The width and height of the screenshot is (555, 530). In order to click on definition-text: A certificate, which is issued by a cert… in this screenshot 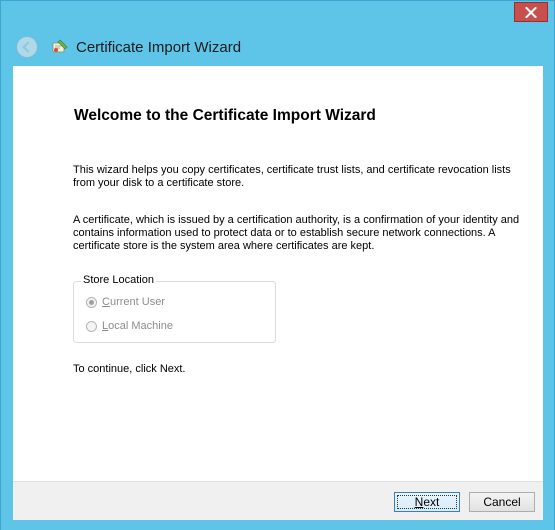, I will do `click(296, 233)`.